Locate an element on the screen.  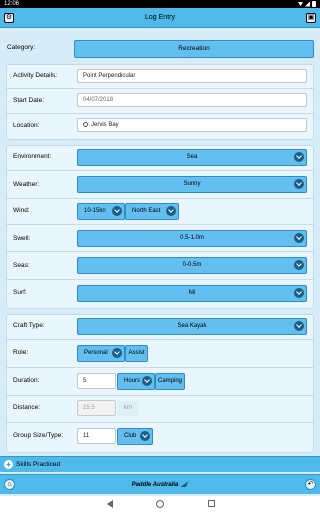
distance-input: 15.5 is located at coordinates (96, 408).